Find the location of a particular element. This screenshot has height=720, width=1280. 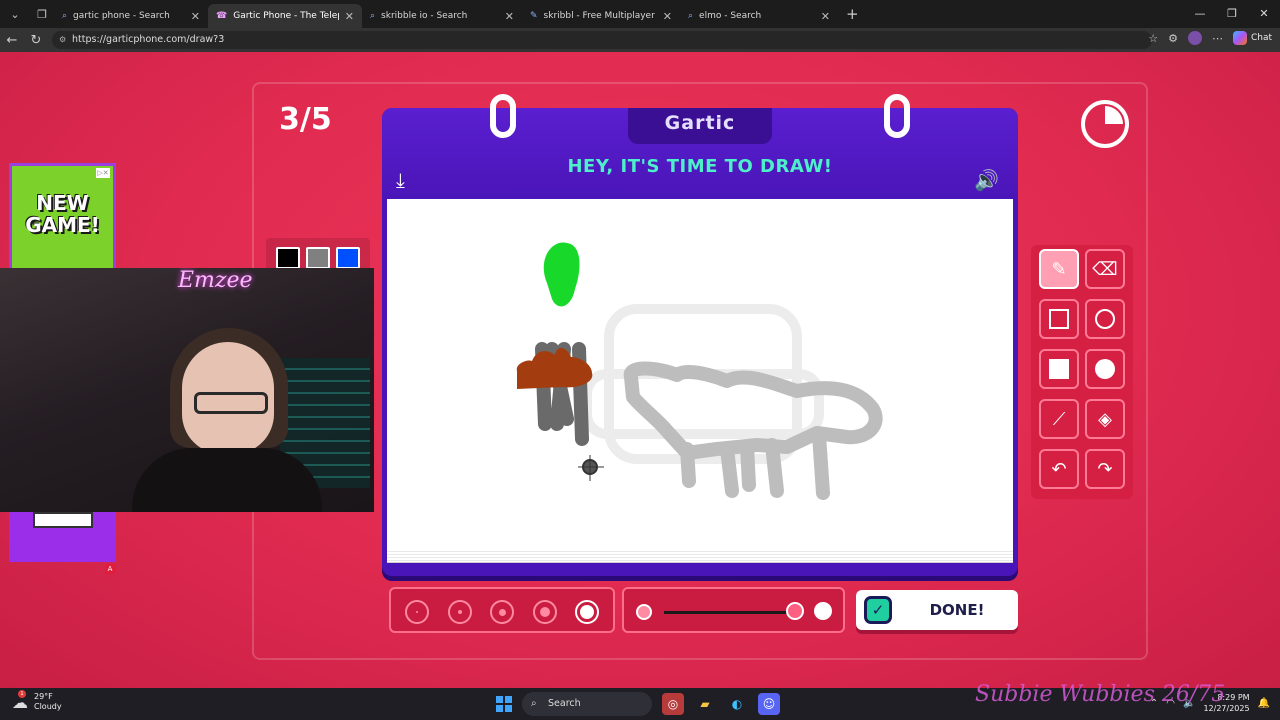

edge-browser-icon: ◐ is located at coordinates (737, 704).